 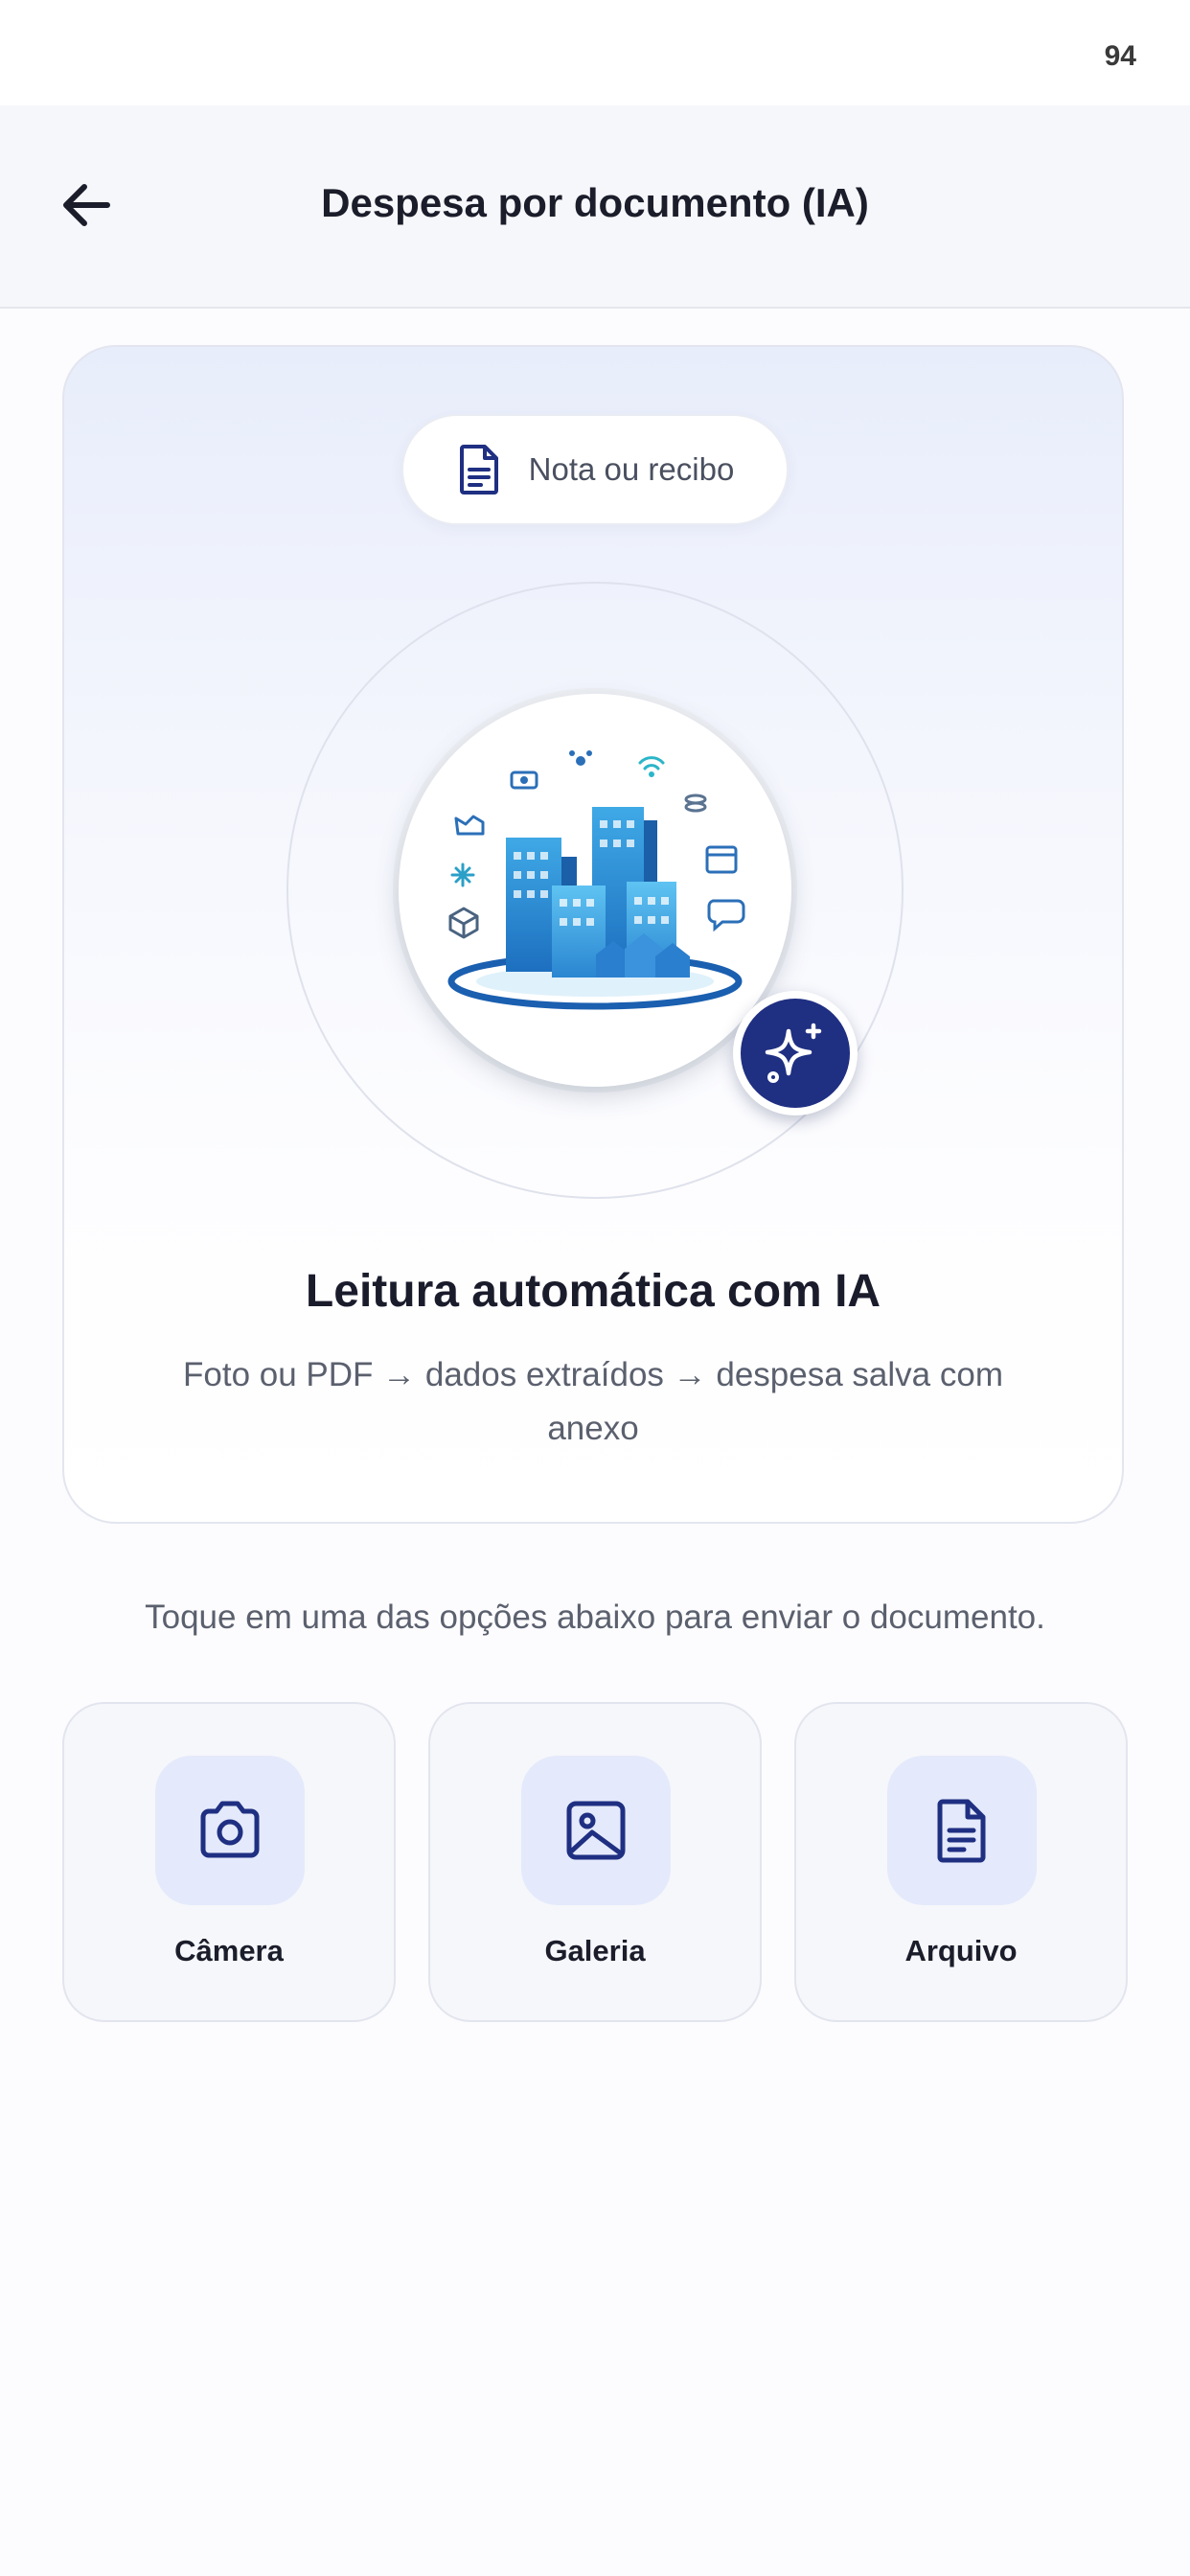 I want to click on camera-label: Câmera, so click(x=229, y=1950).